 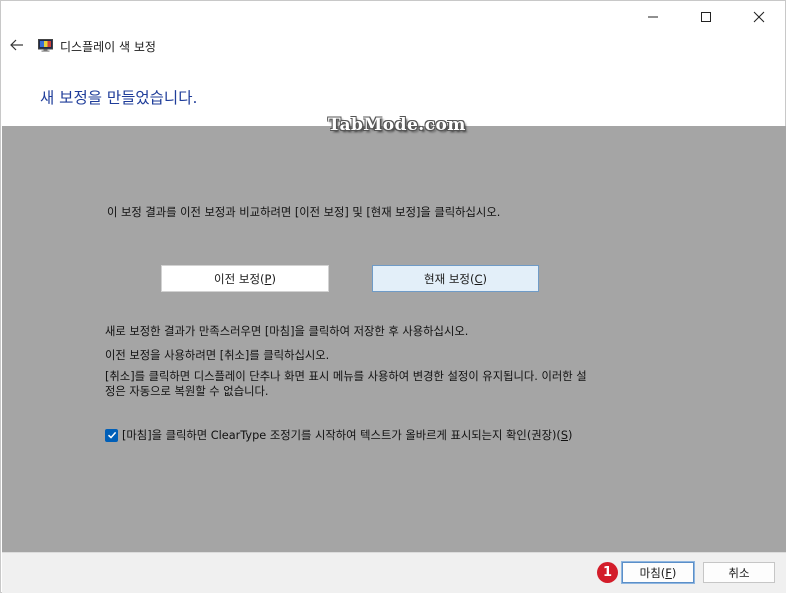 What do you see at coordinates (187, 391) in the screenshot?
I see `note-text-line2: 정은 자동으로 복원할 수 없습니다.` at bounding box center [187, 391].